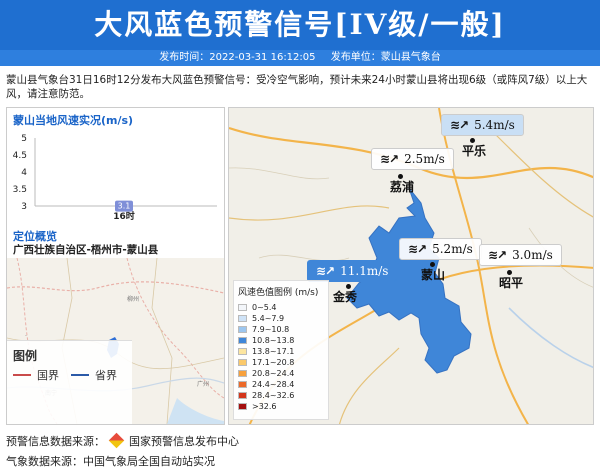 This screenshot has height=471, width=600. I want to click on station-label-zhaoping: ≋↗ 3.0m/s, so click(520, 255).